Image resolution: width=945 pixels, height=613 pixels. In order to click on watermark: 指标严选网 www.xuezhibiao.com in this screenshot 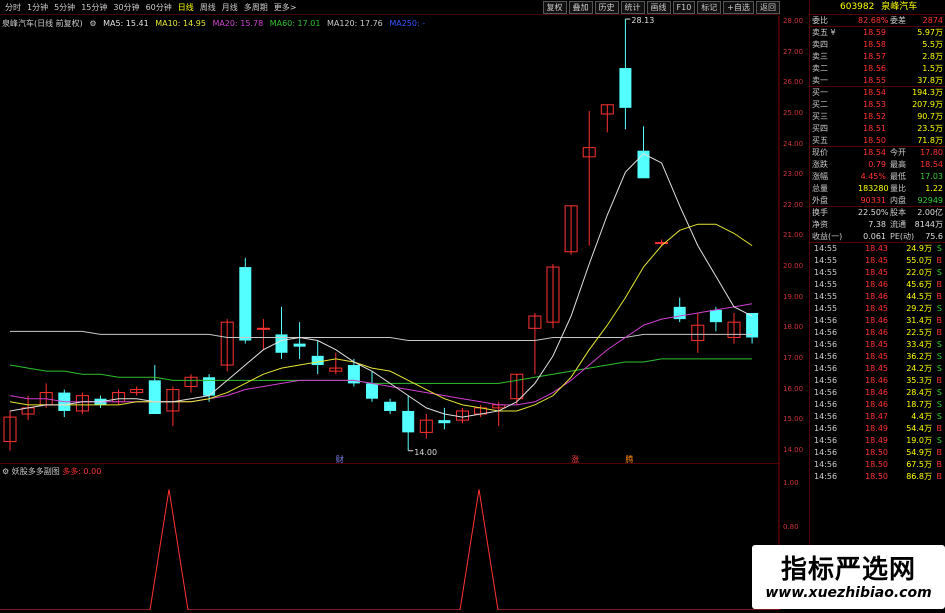, I will do `click(848, 577)`.